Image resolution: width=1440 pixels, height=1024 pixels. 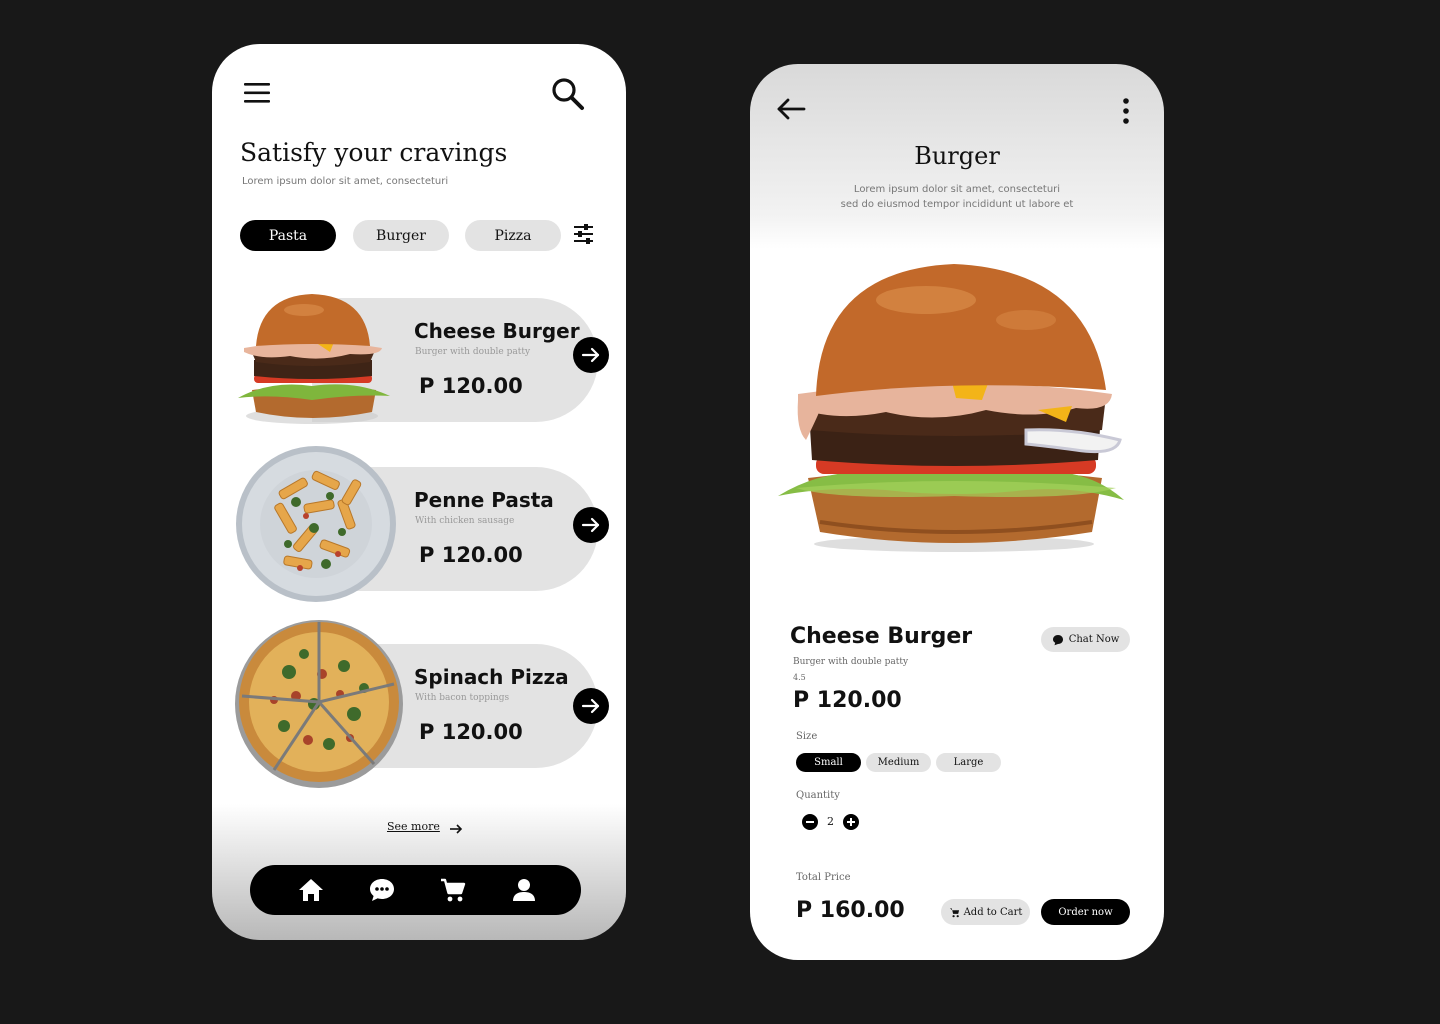 What do you see at coordinates (810, 822) in the screenshot?
I see `quantity-decrease-button` at bounding box center [810, 822].